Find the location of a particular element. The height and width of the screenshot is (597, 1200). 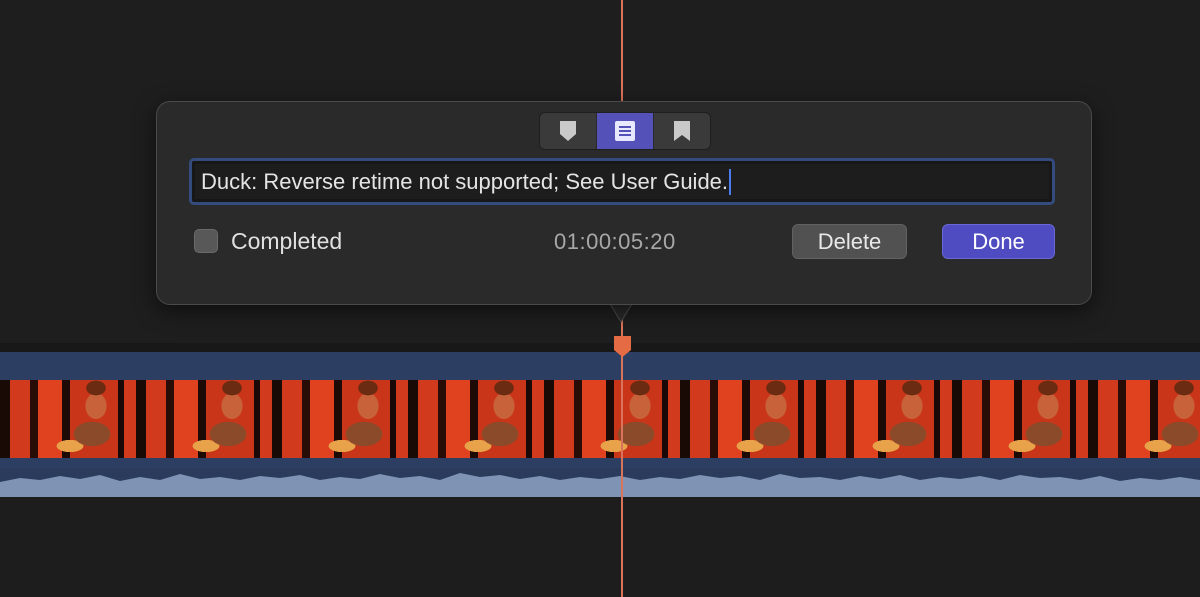

todo-marker-tab is located at coordinates (625, 131).